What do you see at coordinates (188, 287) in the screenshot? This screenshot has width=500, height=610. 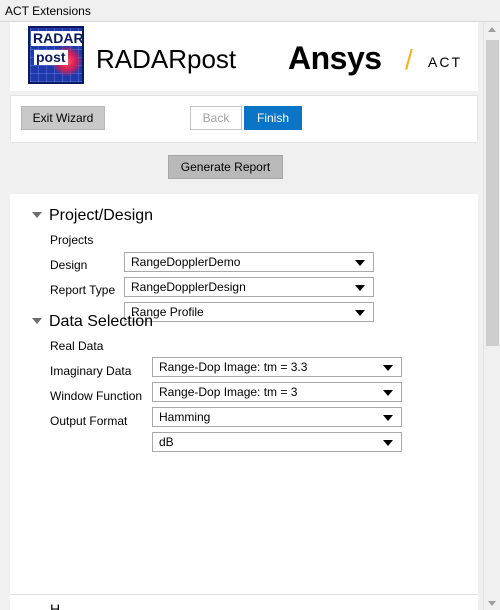 I see `design-value: RangeDopplerDesign` at bounding box center [188, 287].